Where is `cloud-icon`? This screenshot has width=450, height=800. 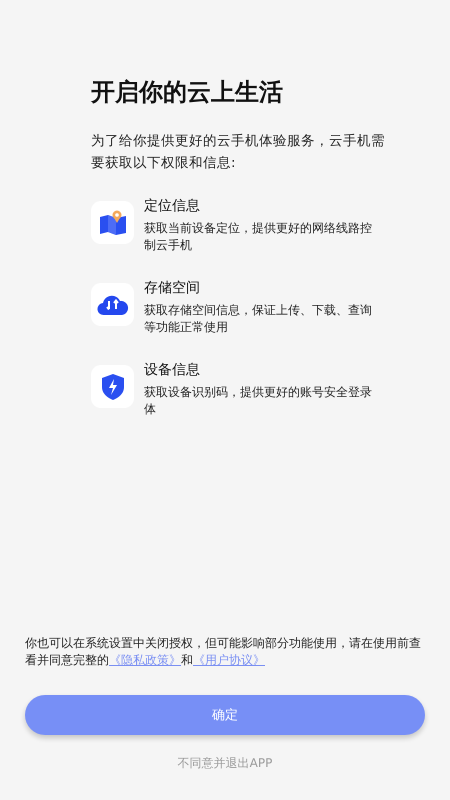 cloud-icon is located at coordinates (112, 305).